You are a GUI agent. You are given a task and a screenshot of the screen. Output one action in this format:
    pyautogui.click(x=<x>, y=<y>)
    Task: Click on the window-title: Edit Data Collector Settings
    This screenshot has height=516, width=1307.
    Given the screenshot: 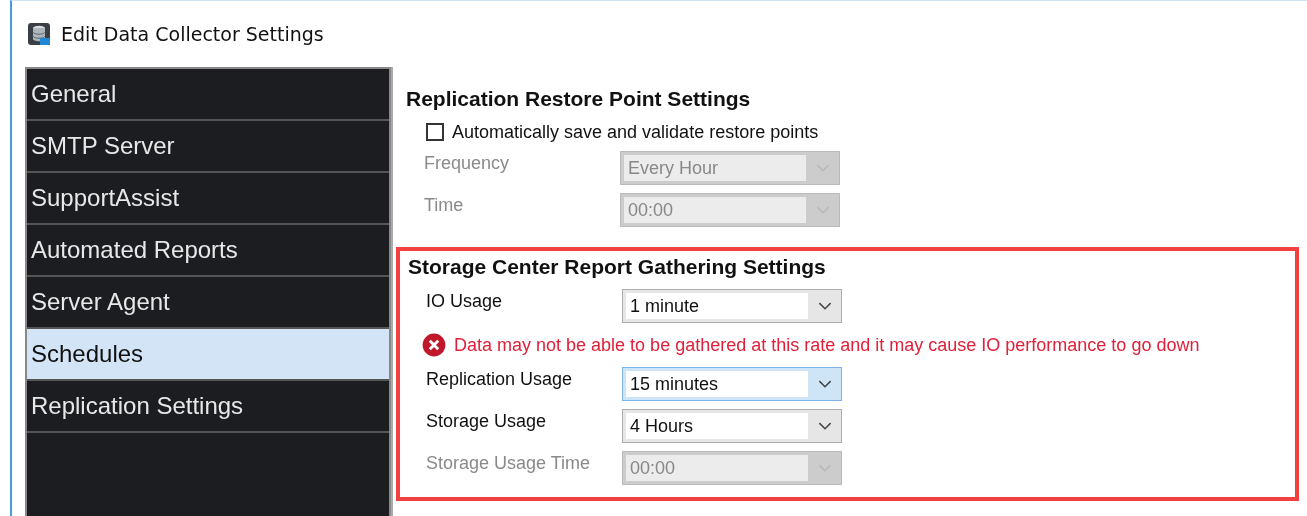 What is the action you would take?
    pyautogui.click(x=192, y=34)
    